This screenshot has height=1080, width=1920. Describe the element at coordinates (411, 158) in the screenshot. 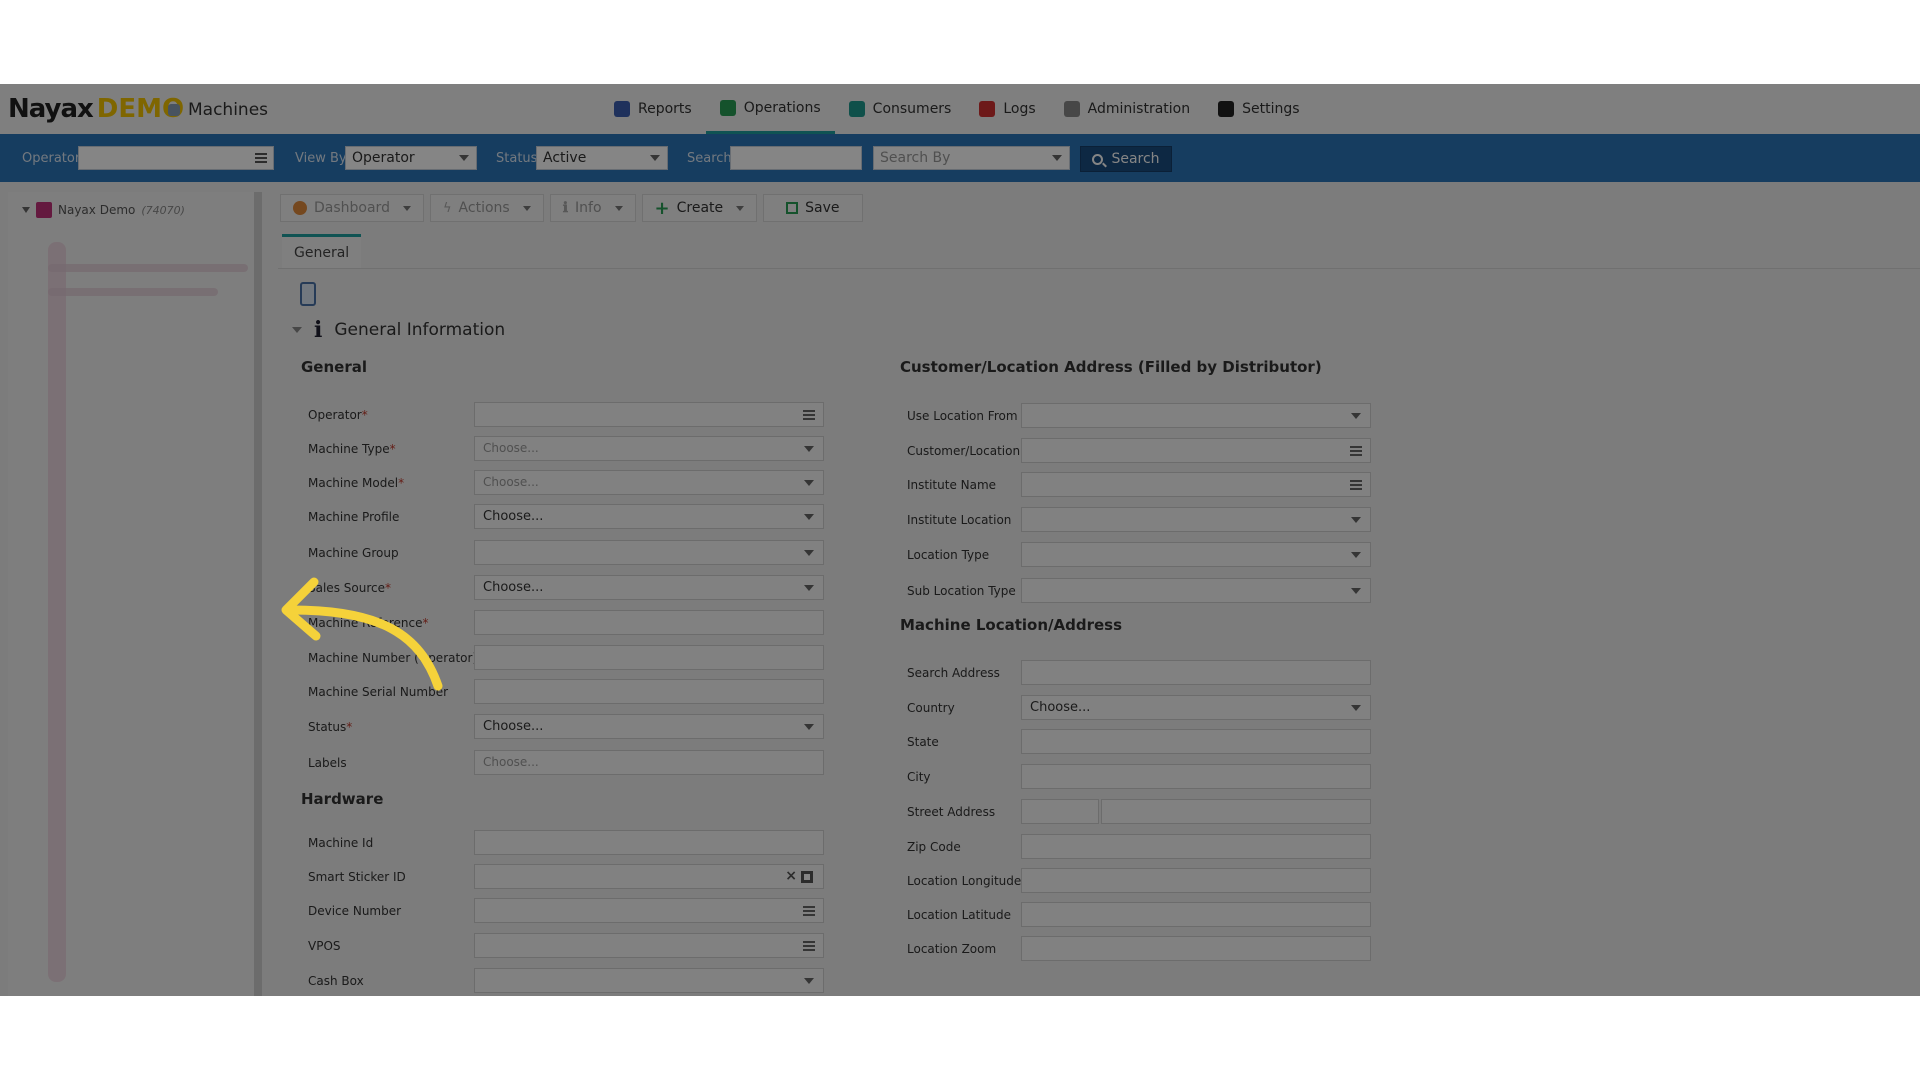

I see `viewby-select: Operator` at that location.